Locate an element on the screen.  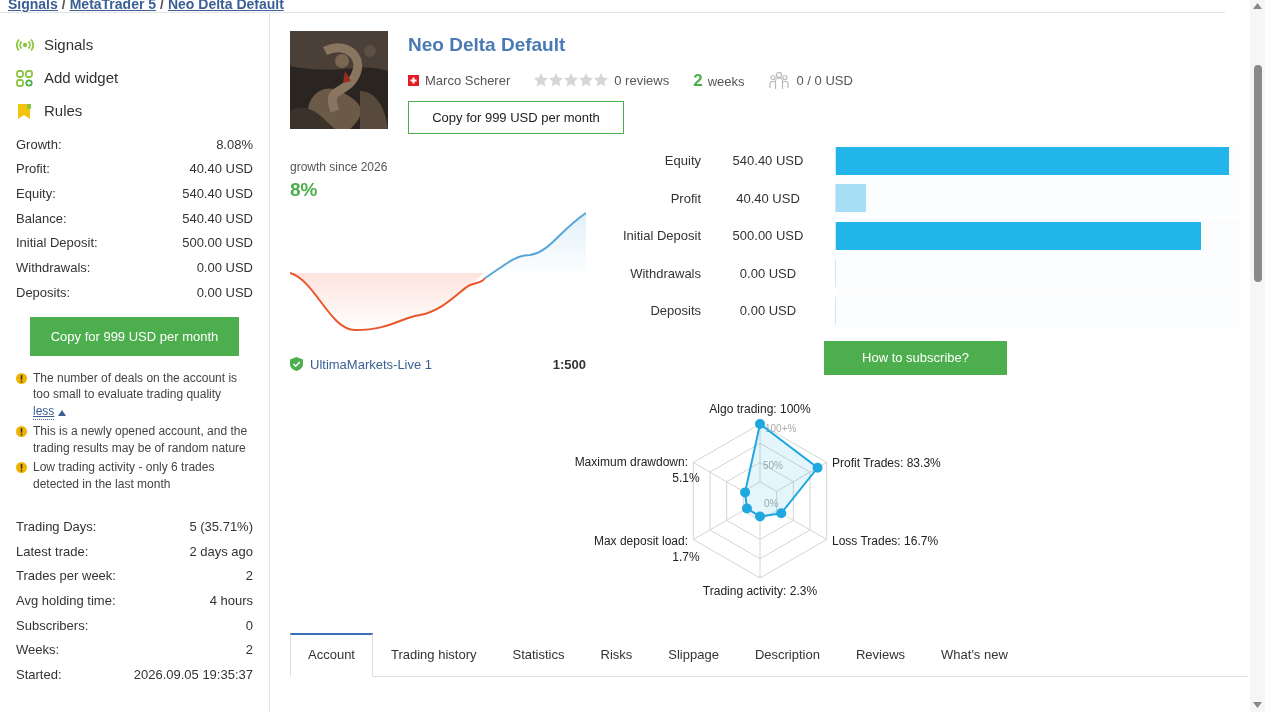
reviews-link: 0 reviews is located at coordinates (642, 80).